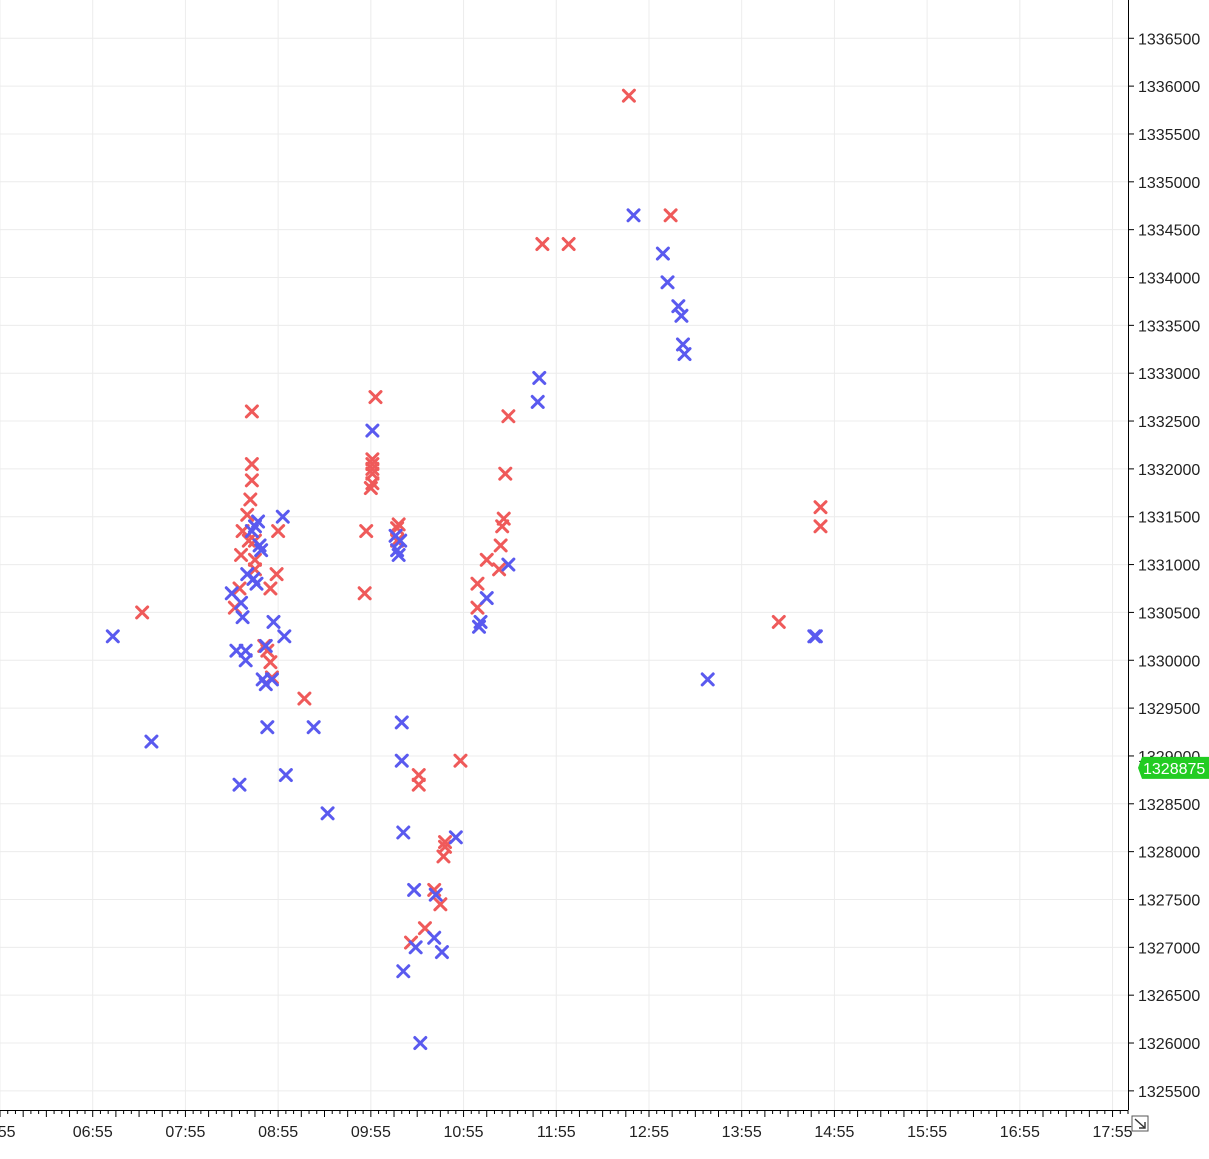  What do you see at coordinates (1169, 39) in the screenshot?
I see `y-tick-label: 1336500` at bounding box center [1169, 39].